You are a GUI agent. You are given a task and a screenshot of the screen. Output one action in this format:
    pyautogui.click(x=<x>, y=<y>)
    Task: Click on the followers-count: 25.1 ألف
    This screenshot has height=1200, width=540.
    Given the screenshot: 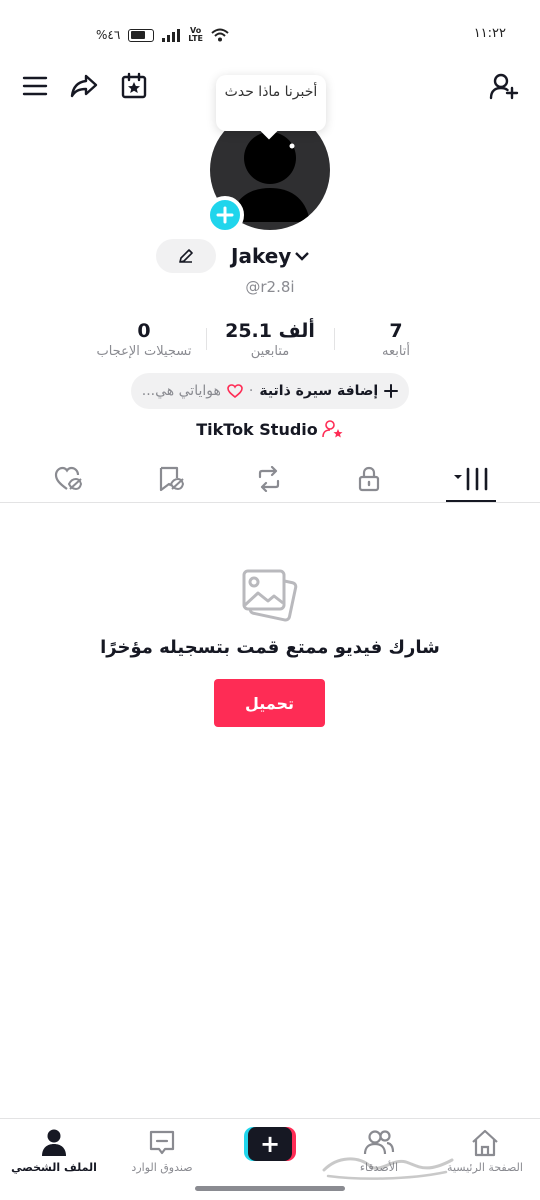 What is the action you would take?
    pyautogui.click(x=270, y=331)
    